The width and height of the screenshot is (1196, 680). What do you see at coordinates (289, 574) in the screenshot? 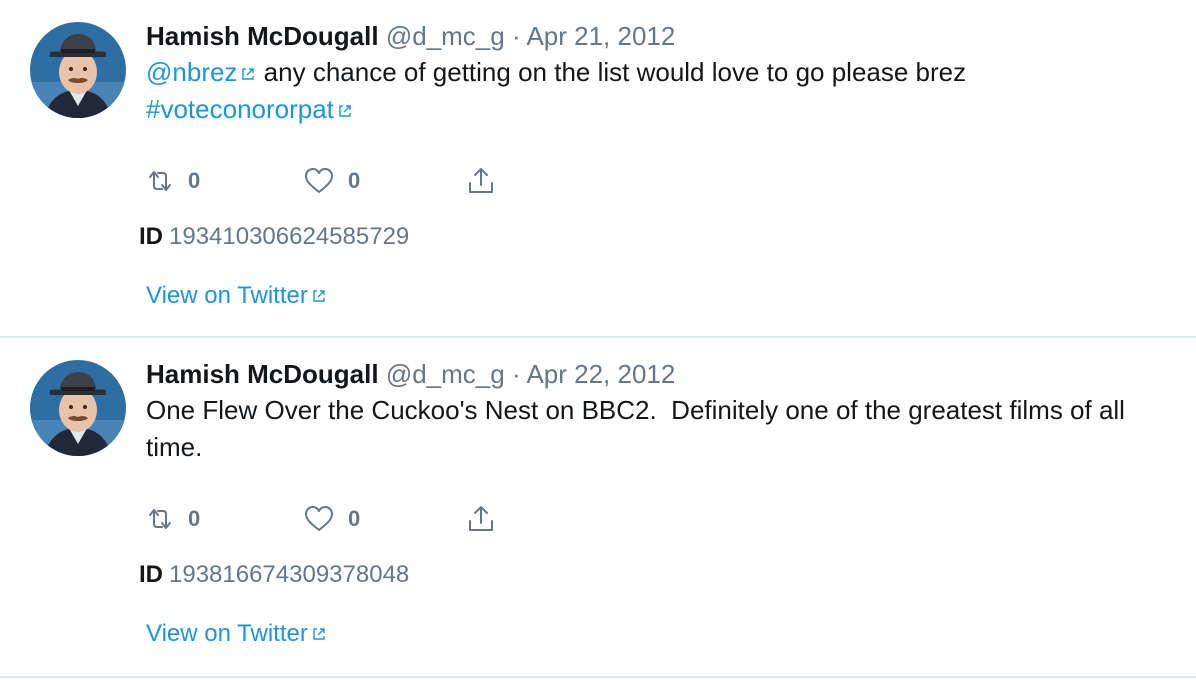
I see `id-value: 193816674309378048` at bounding box center [289, 574].